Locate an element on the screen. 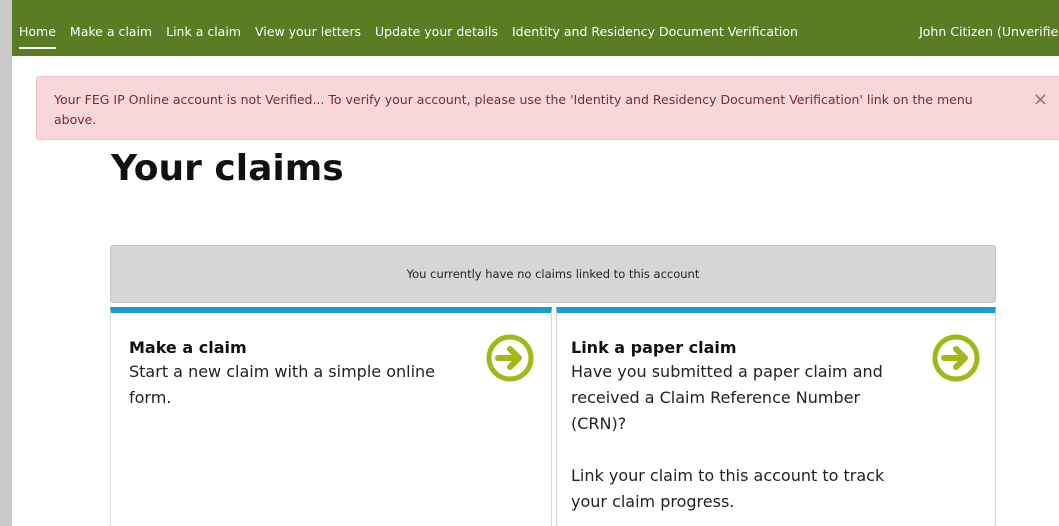  user-account-menu: John Citizen (Unverified) is located at coordinates (989, 31).